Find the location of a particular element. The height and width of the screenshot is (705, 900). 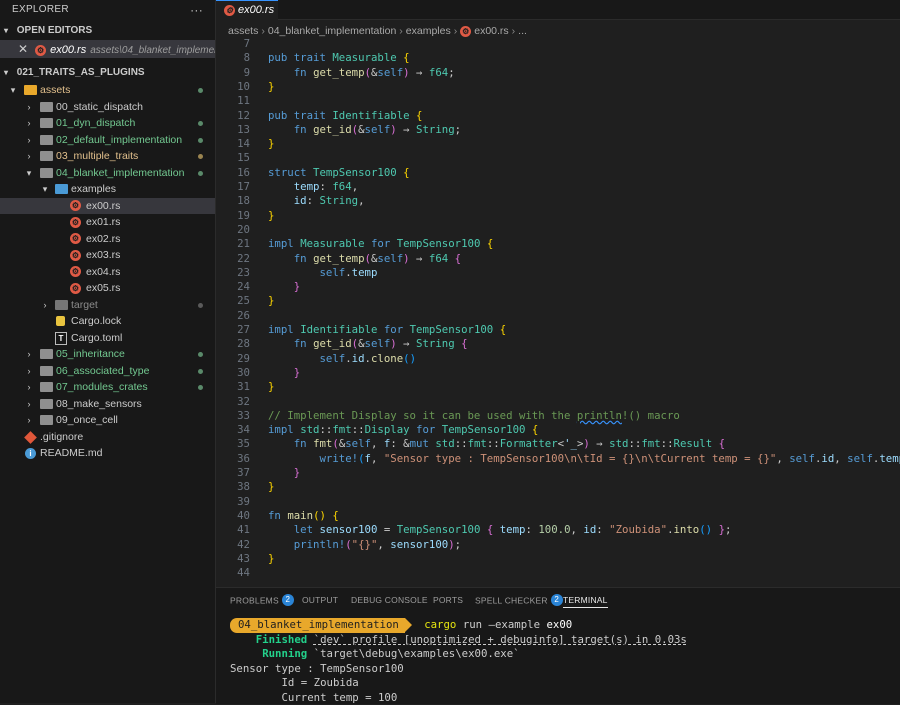

tree-item-label: 09_once_cell is located at coordinates (87, 420).